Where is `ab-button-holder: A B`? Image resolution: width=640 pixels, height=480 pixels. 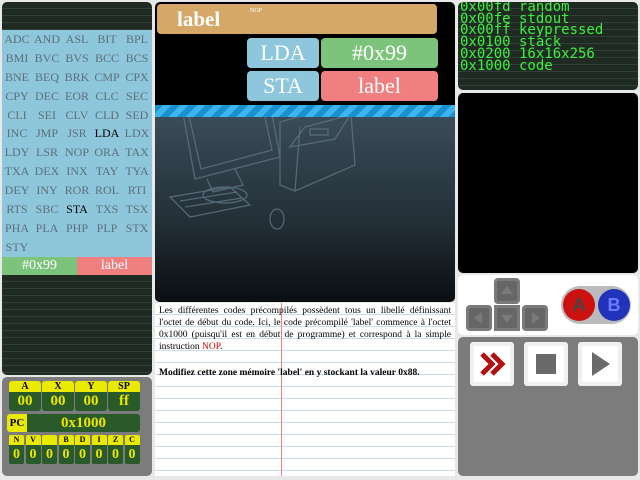 ab-button-holder: A B is located at coordinates (596, 305).